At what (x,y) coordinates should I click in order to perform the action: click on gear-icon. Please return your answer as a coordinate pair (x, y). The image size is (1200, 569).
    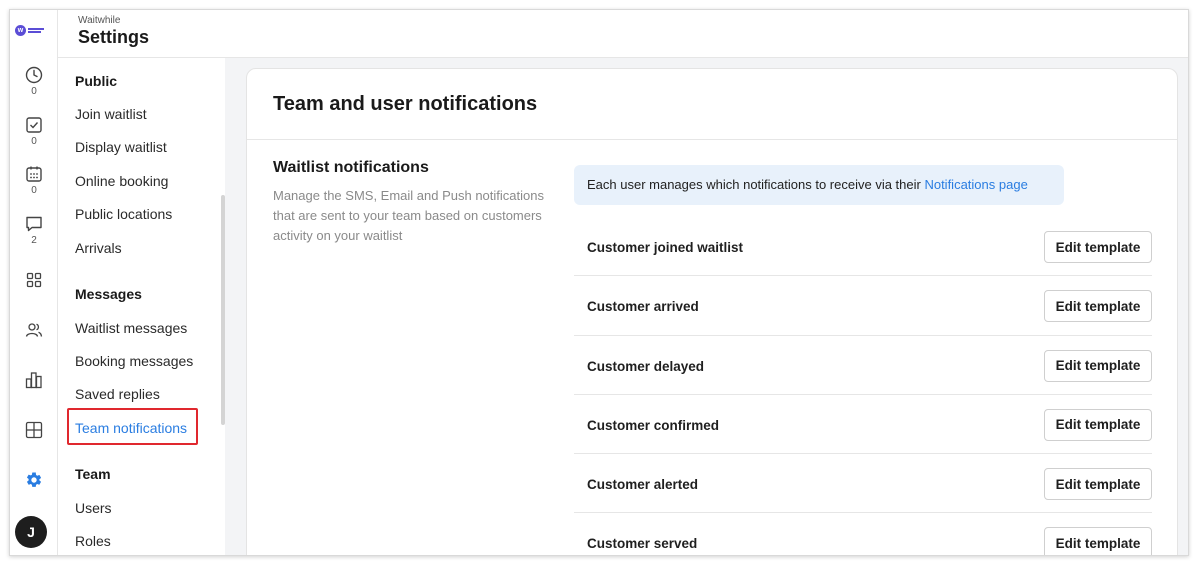
    Looking at the image, I should click on (34, 479).